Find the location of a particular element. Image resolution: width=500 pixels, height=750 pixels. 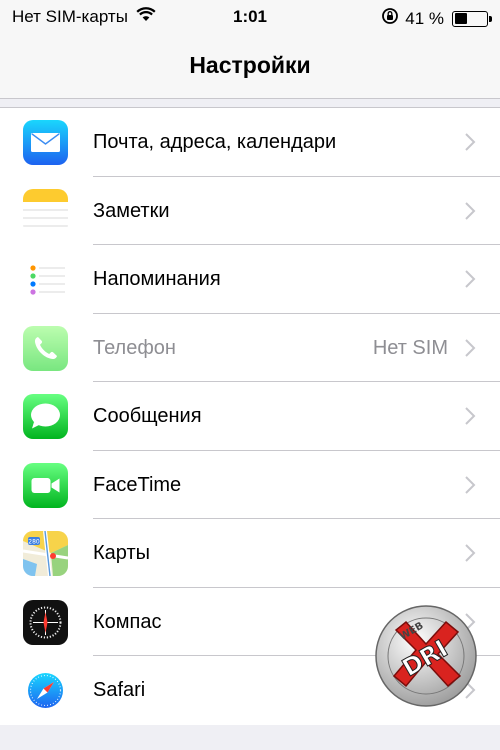

settings-row-label: Сообщения is located at coordinates (147, 416).